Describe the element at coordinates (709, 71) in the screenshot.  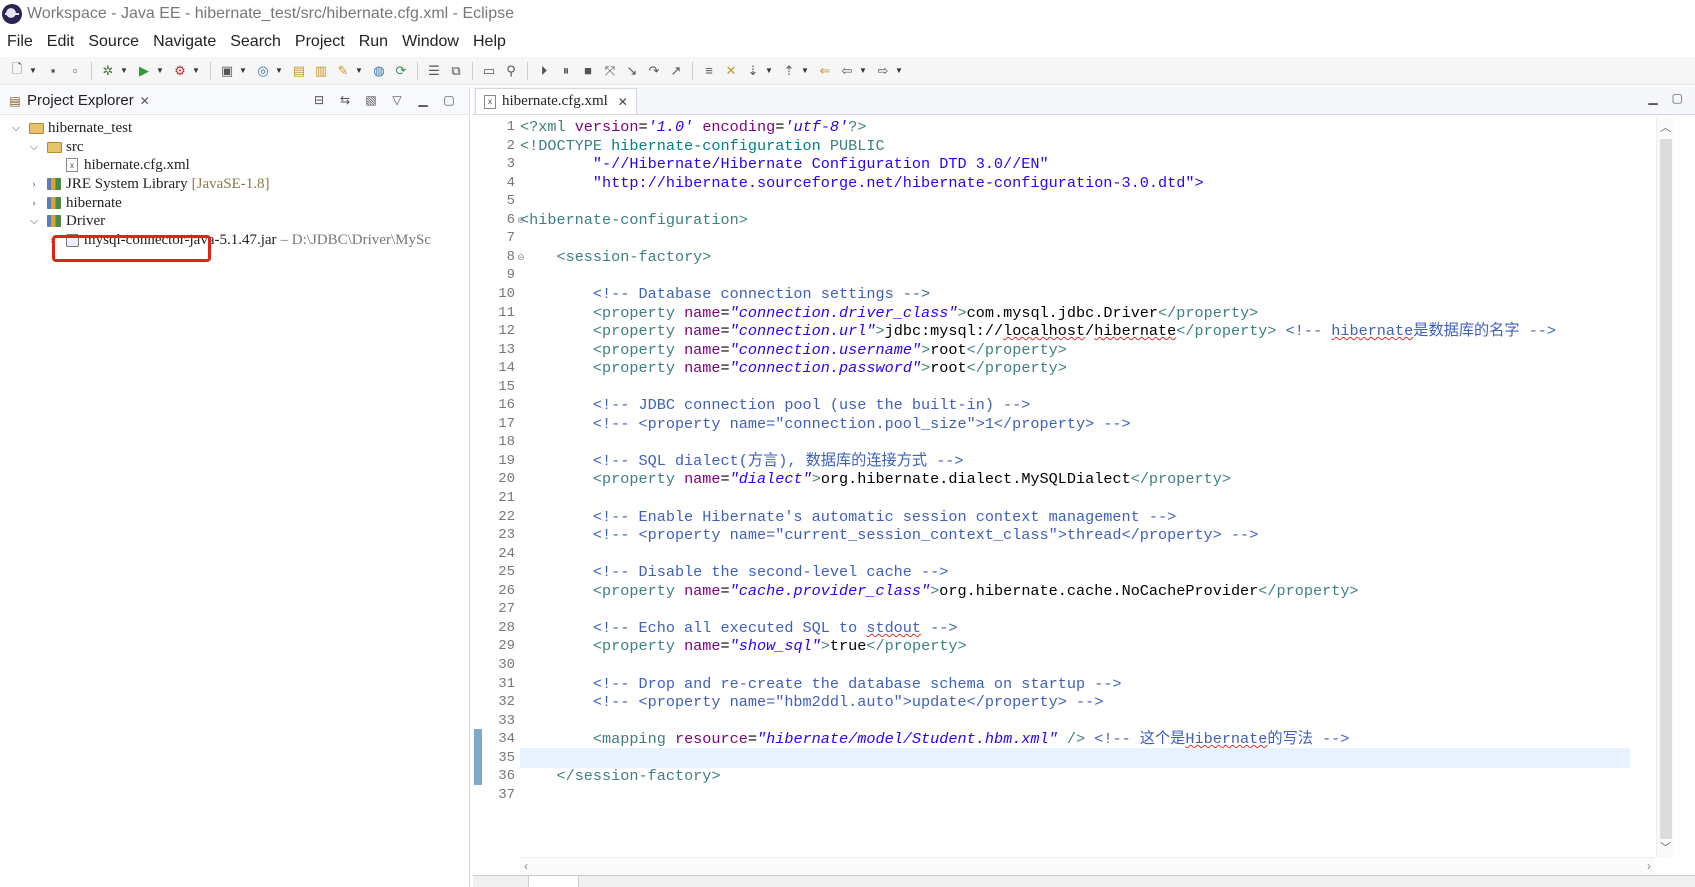
I see `toggle-block-icon: ≡` at that location.